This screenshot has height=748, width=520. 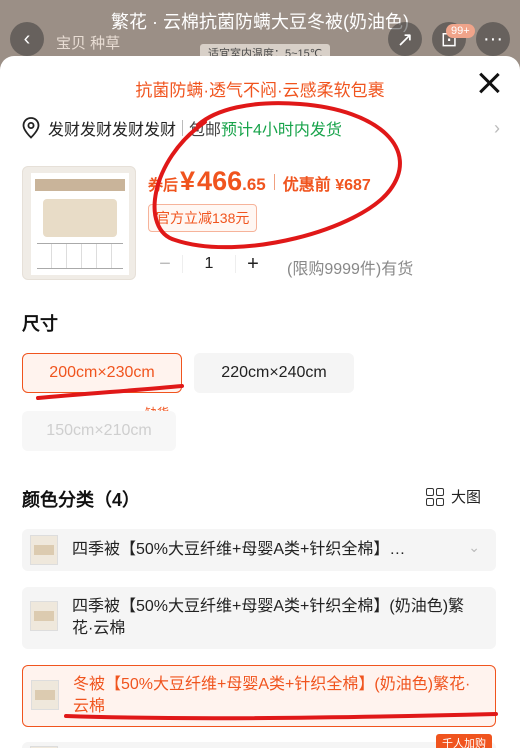 I want to click on size-option-200x230: 200cm×230cm, so click(x=102, y=373).